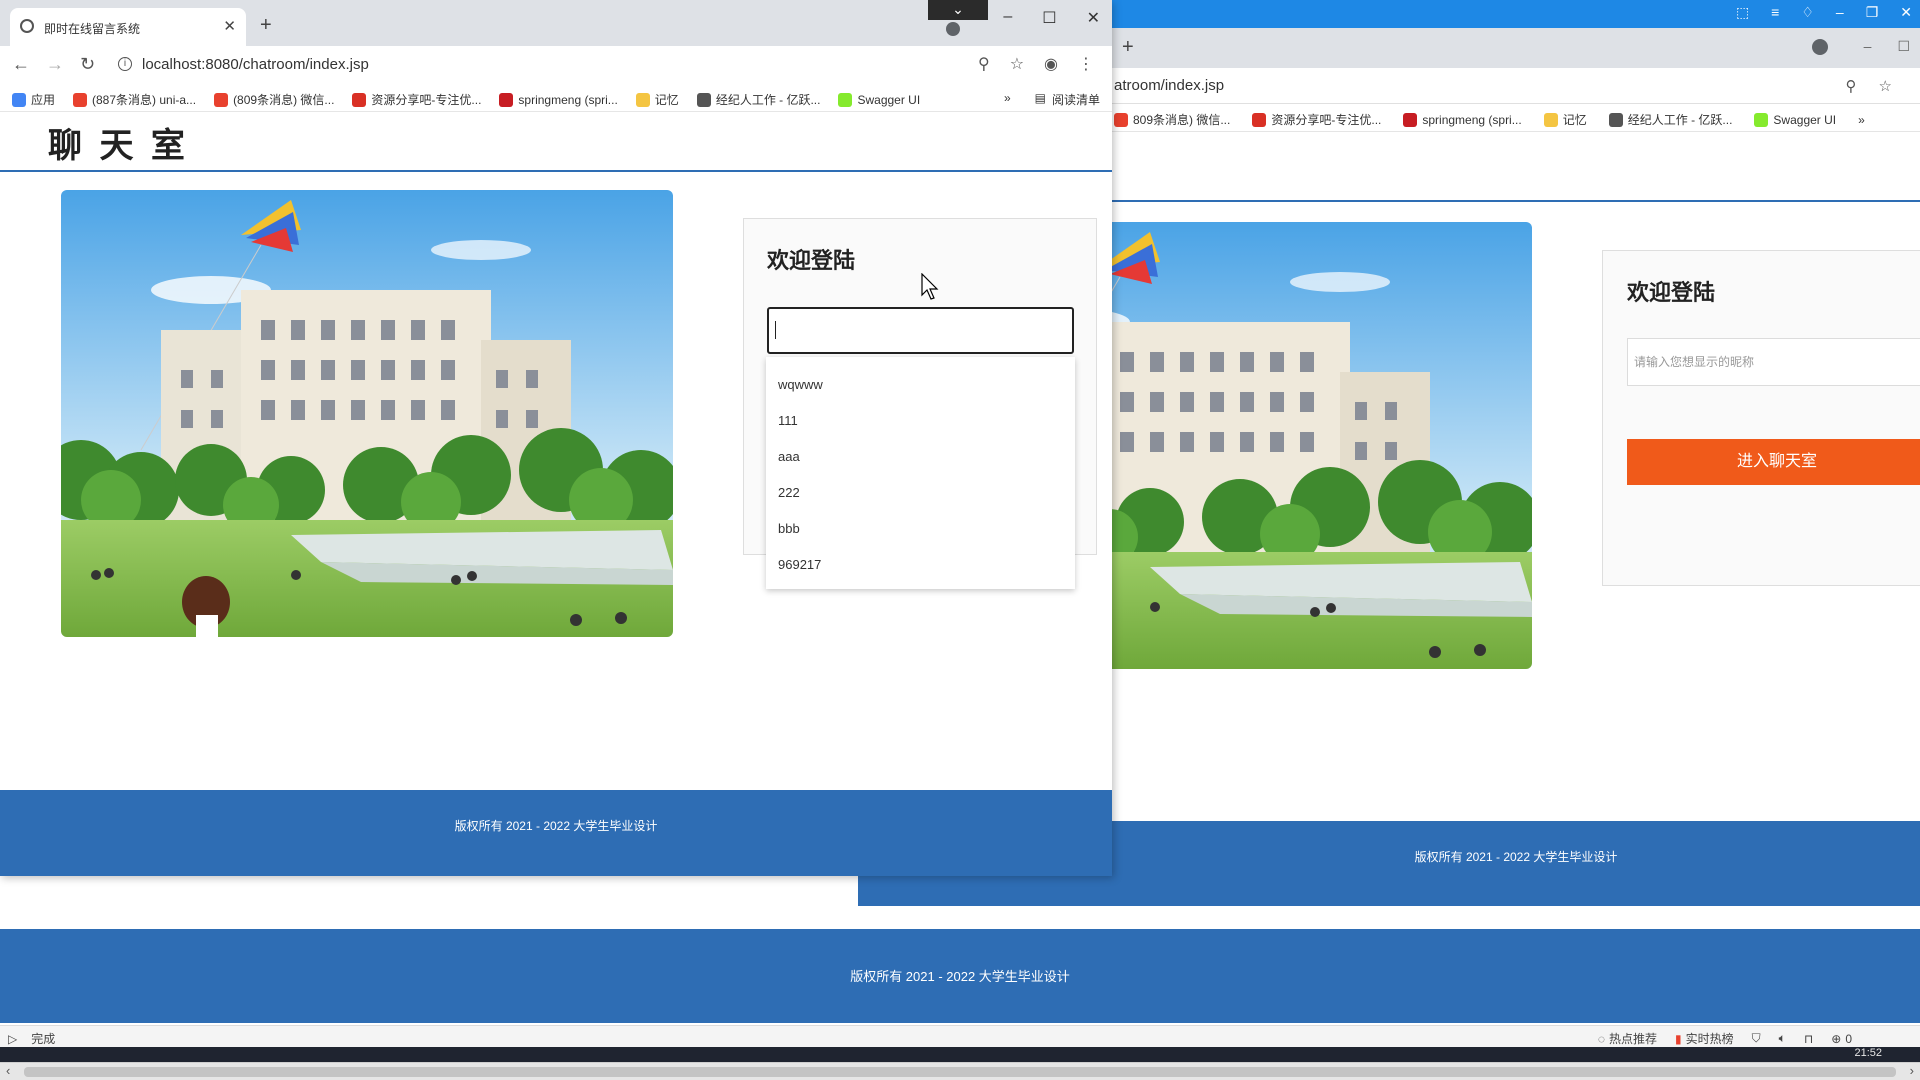 The height and width of the screenshot is (1080, 1920). What do you see at coordinates (920, 457) in the screenshot?
I see `autocomplete-option: aaa` at bounding box center [920, 457].